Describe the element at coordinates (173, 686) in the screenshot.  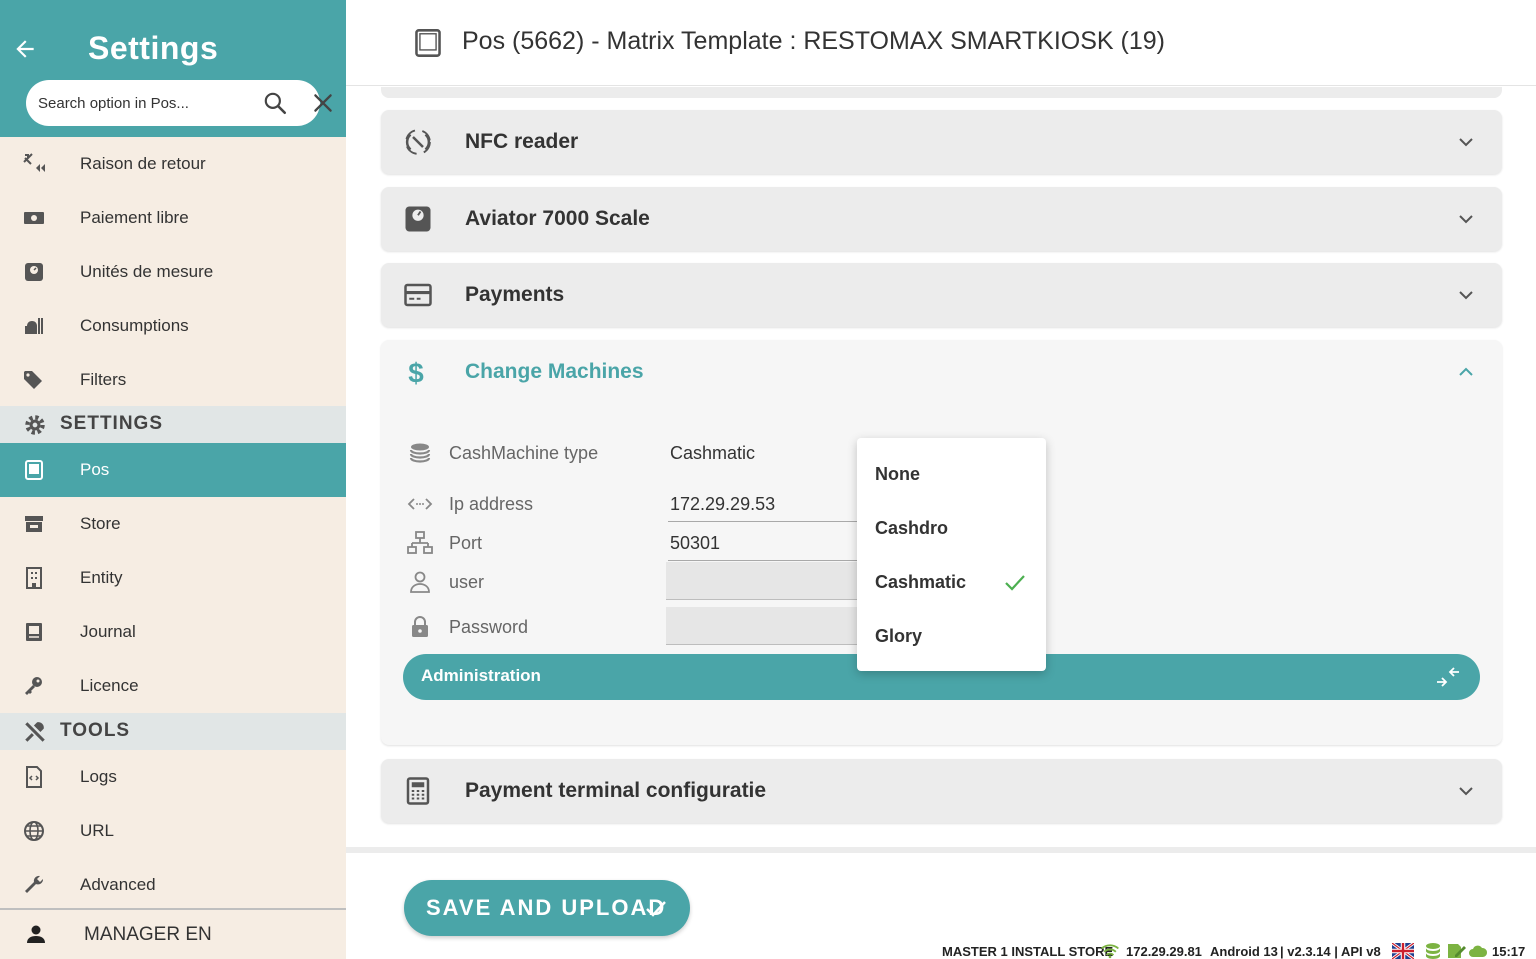
I see `sidebar-item-licence: Licence` at that location.